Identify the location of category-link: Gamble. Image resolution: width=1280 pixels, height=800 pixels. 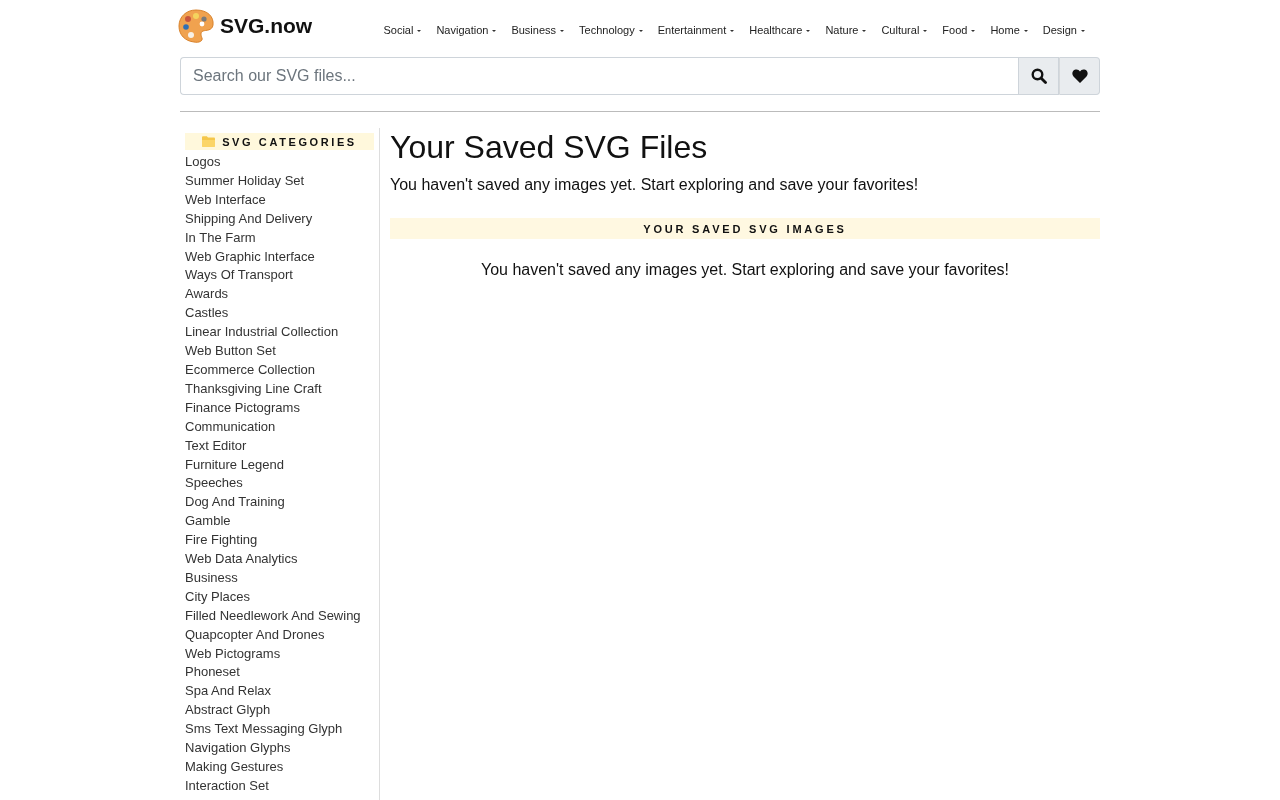
(279, 522).